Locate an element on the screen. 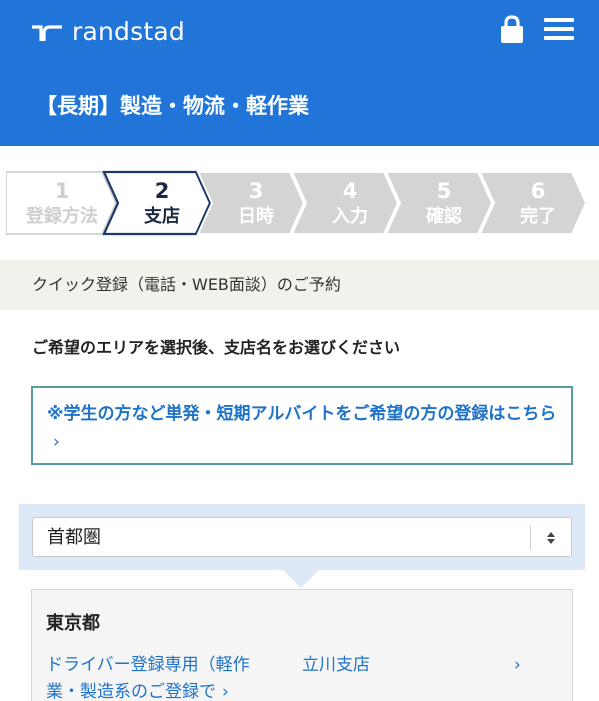  step-label: 支店 is located at coordinates (161, 216).